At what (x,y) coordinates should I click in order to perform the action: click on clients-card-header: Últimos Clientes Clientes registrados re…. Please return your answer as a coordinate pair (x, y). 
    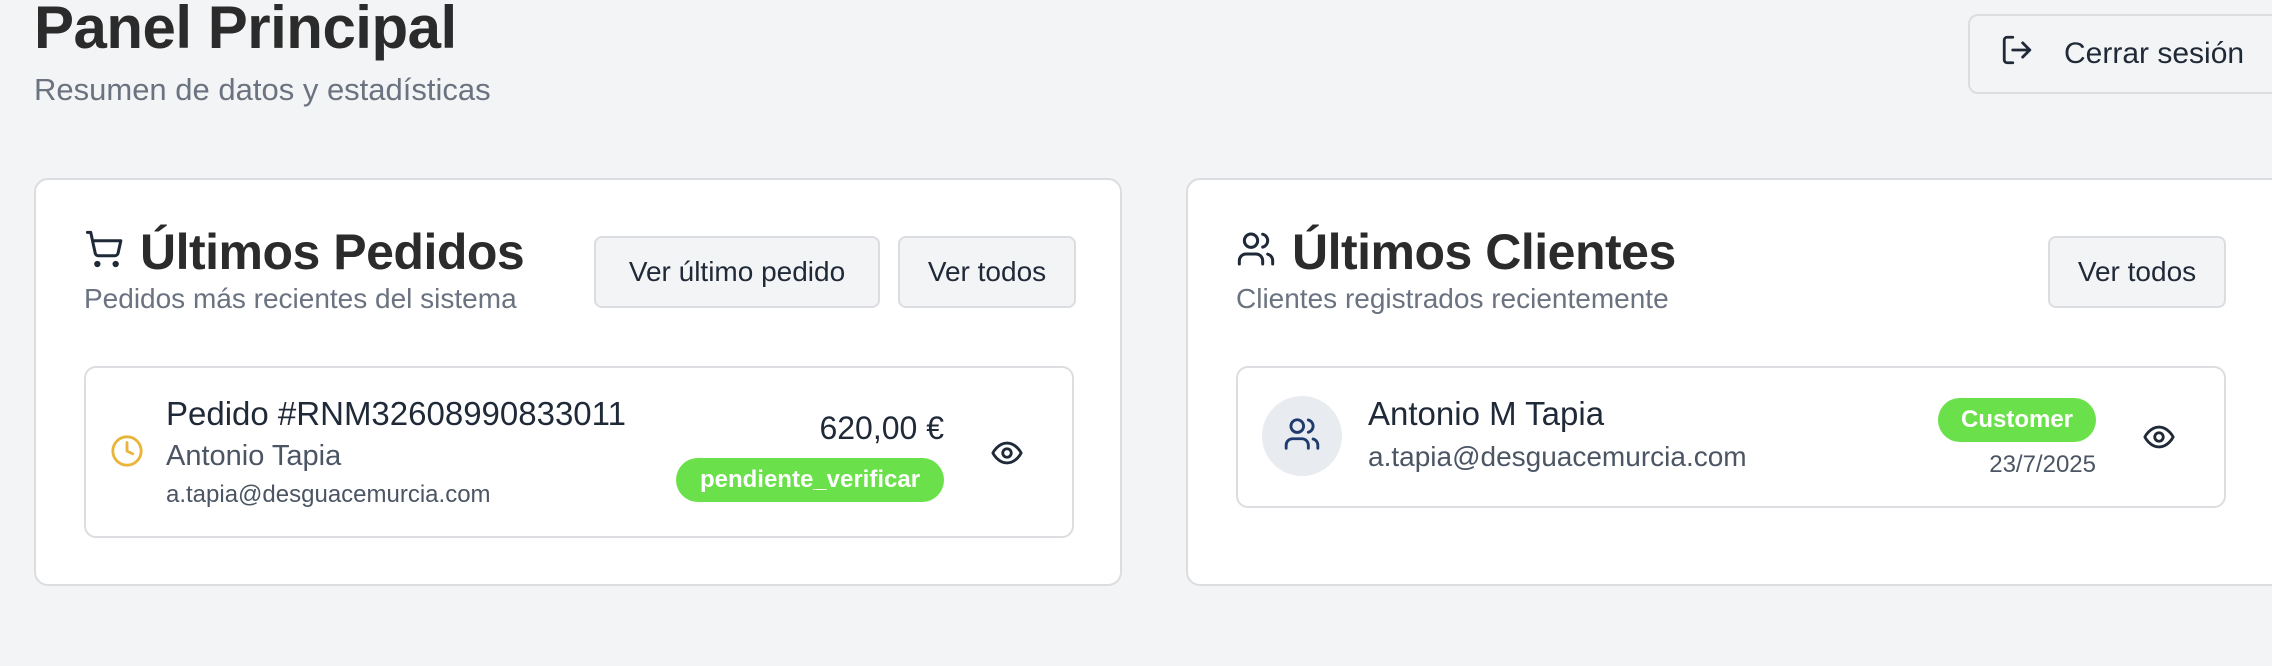
    Looking at the image, I should click on (1456, 269).